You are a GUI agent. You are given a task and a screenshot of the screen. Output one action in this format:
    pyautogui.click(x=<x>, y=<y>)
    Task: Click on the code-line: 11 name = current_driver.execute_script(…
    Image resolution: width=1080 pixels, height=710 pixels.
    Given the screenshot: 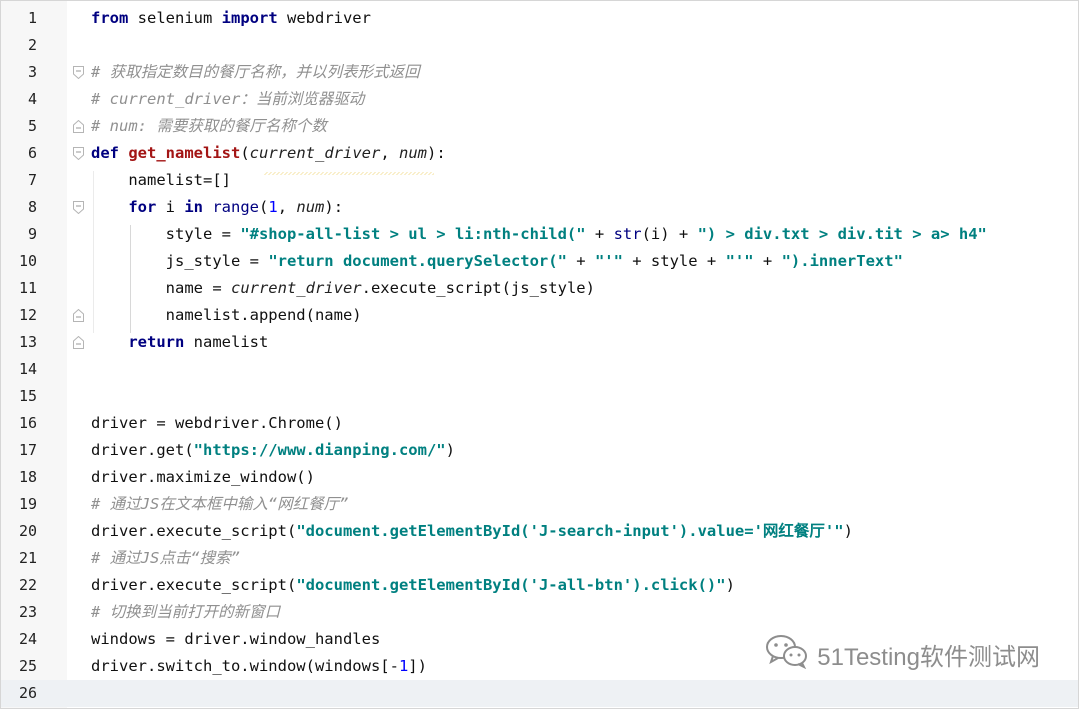 What is the action you would take?
    pyautogui.click(x=539, y=288)
    